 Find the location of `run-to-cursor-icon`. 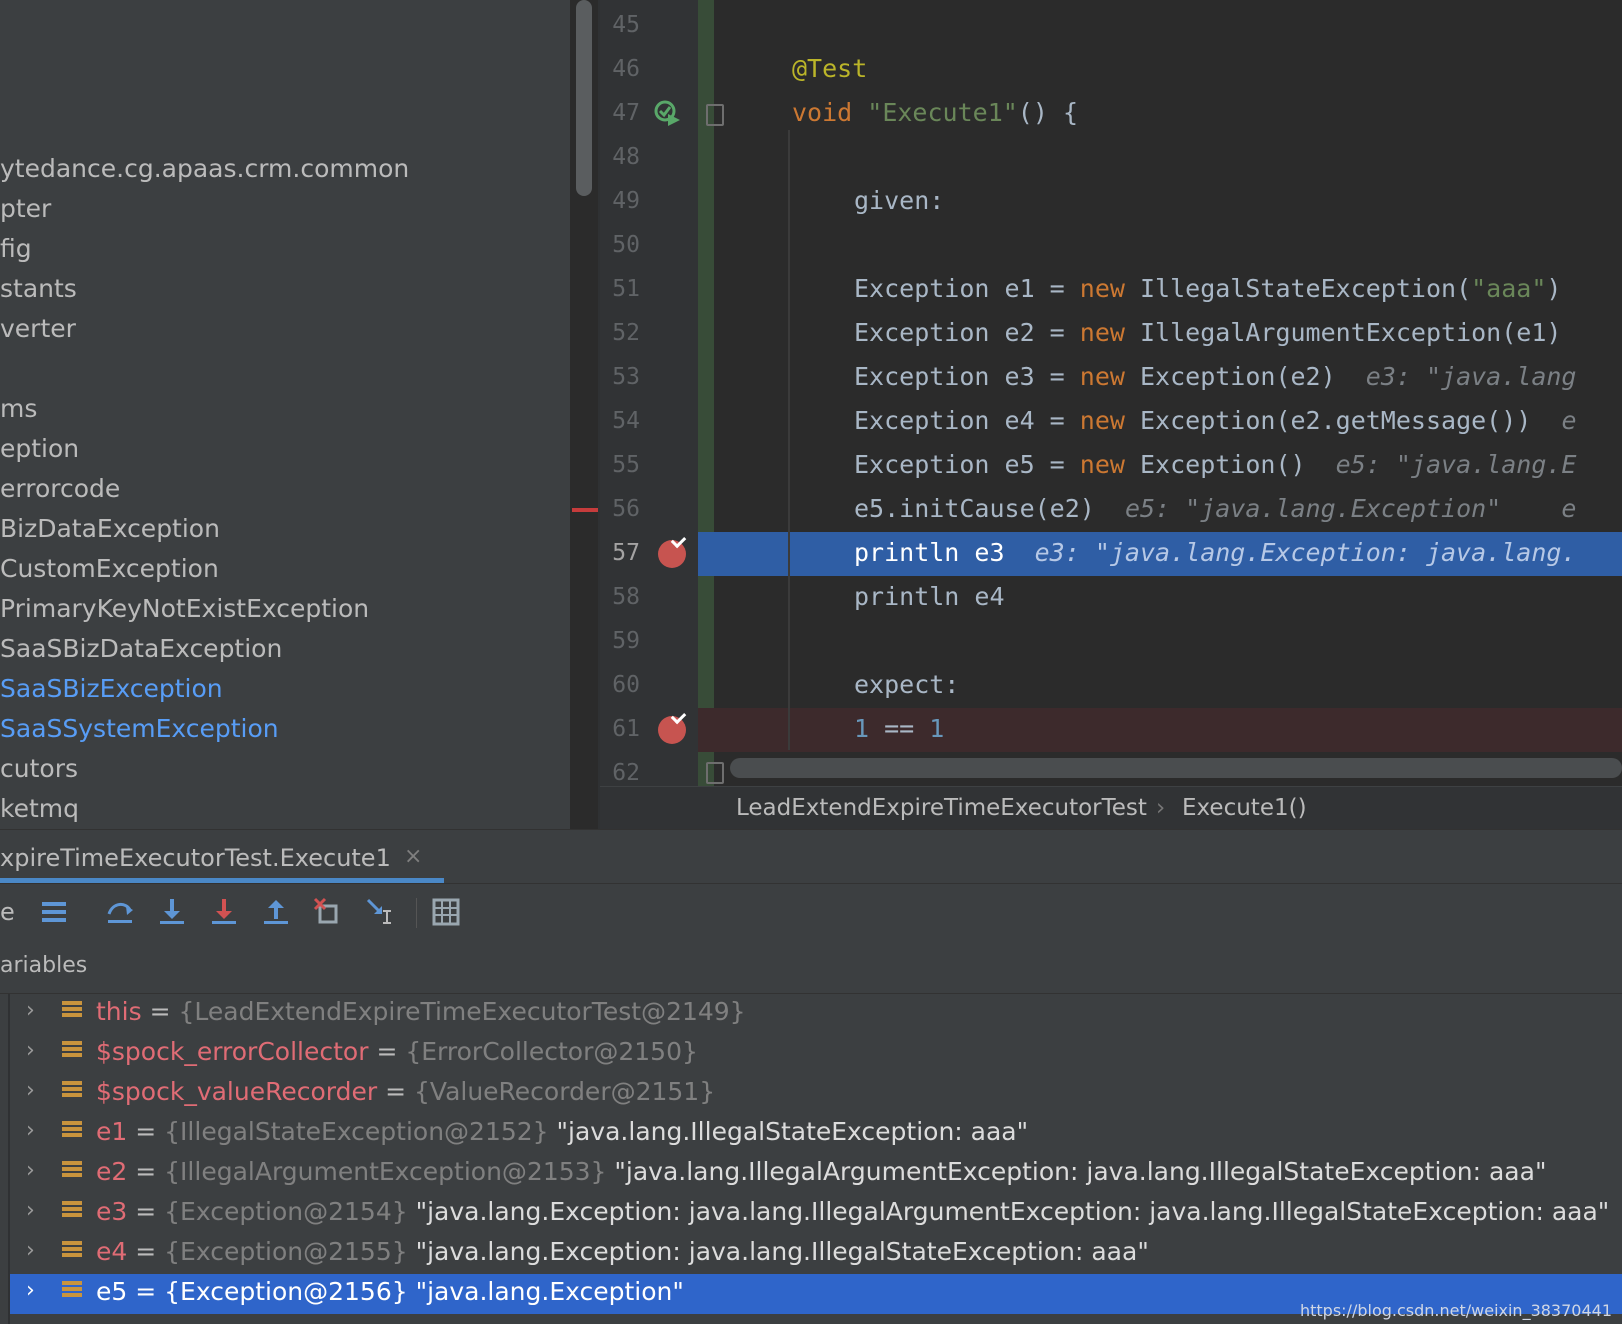

run-to-cursor-icon is located at coordinates (380, 912).